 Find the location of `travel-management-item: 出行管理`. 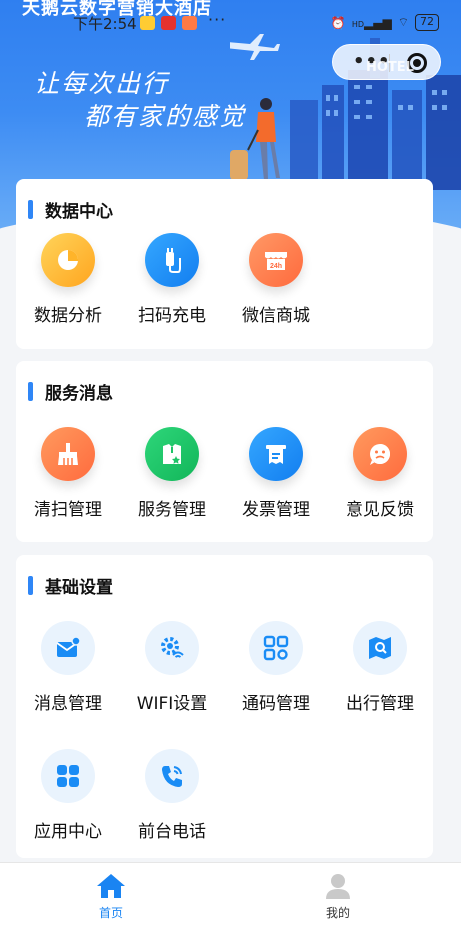

travel-management-item: 出行管理 is located at coordinates (380, 667).